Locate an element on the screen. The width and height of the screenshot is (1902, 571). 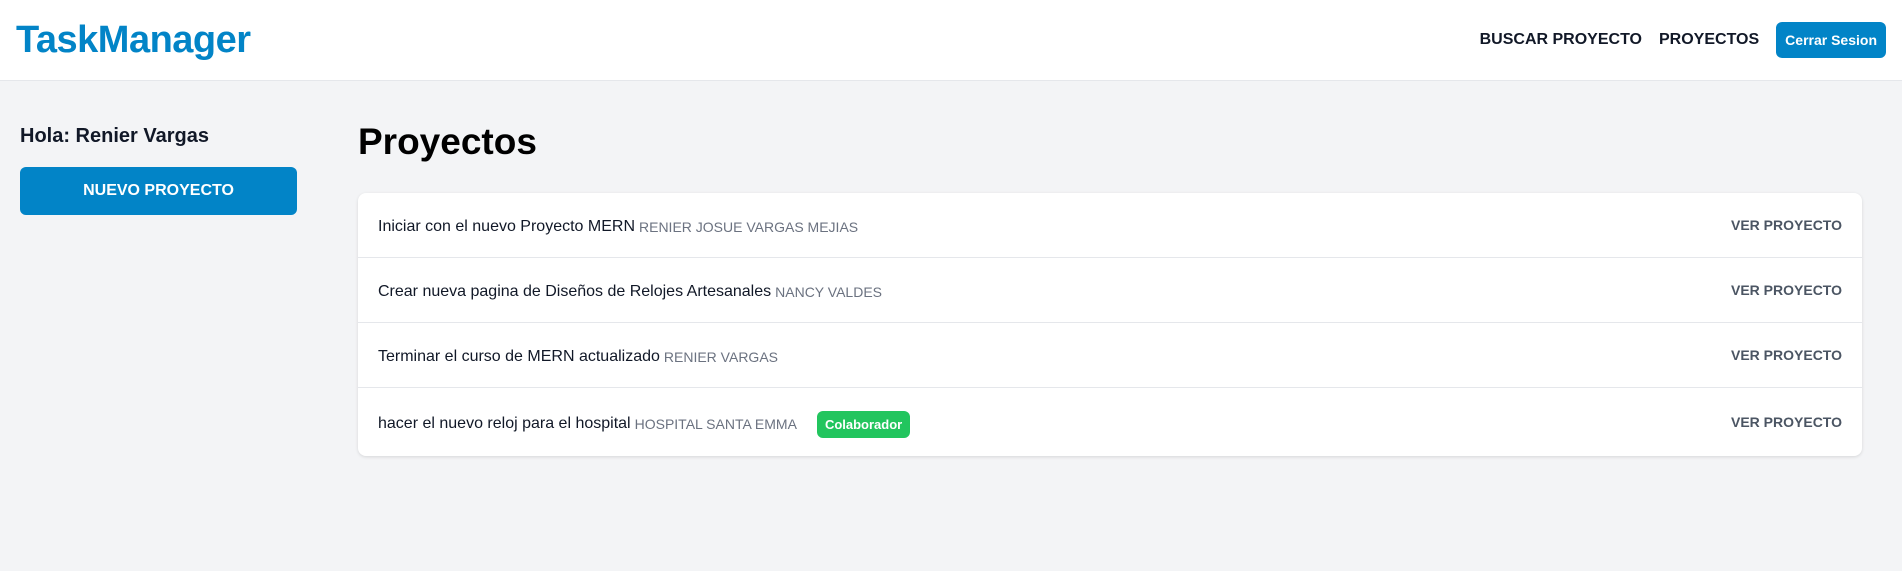
project-client: RENIER JOSUE VARGAS MEJIAS is located at coordinates (749, 227).